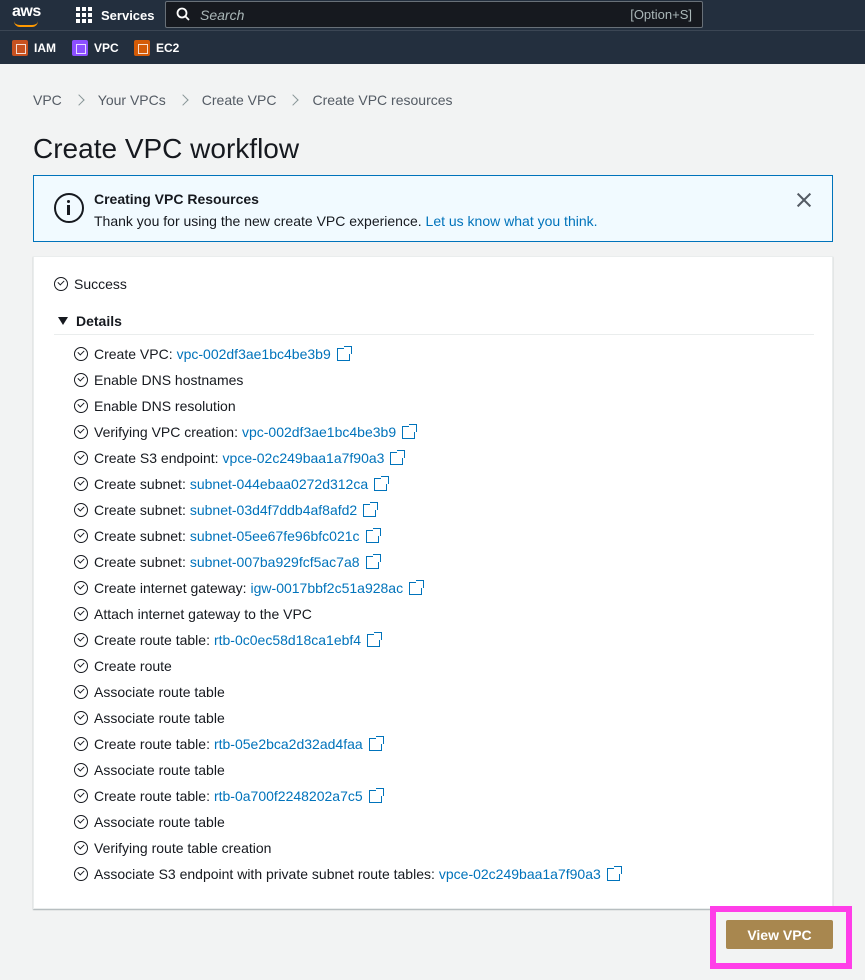 Image resolution: width=865 pixels, height=980 pixels. I want to click on feedback-link: Let us know what you think., so click(512, 221).